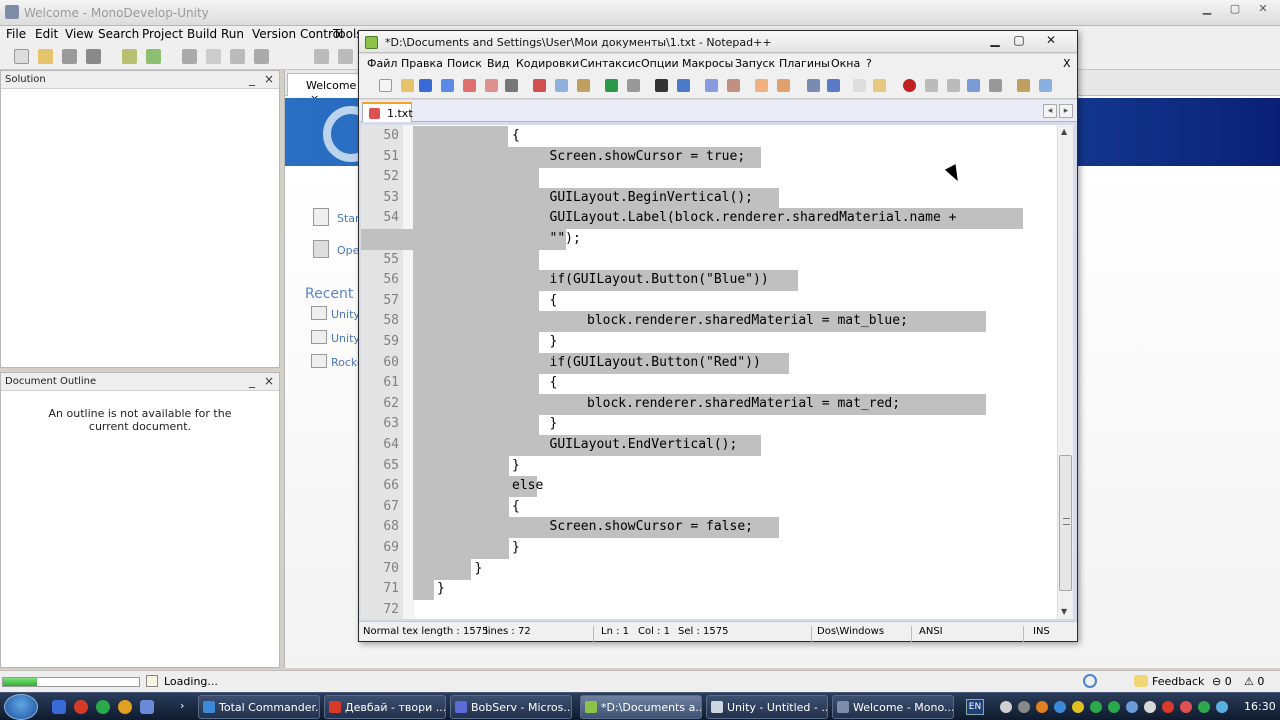  What do you see at coordinates (975, 707) in the screenshot?
I see `language-indicator: EN` at bounding box center [975, 707].